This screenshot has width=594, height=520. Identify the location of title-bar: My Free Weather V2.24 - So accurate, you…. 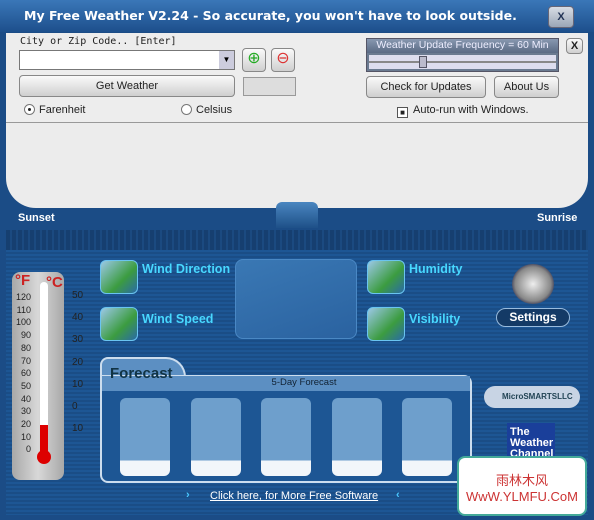
(297, 16).